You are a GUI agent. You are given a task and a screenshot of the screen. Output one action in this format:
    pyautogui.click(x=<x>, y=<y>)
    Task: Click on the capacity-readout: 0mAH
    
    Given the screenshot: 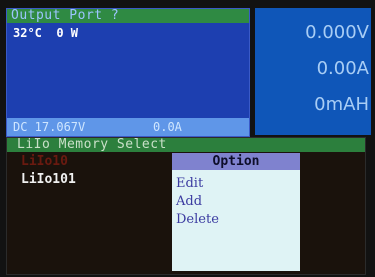 What is the action you would take?
    pyautogui.click(x=341, y=104)
    